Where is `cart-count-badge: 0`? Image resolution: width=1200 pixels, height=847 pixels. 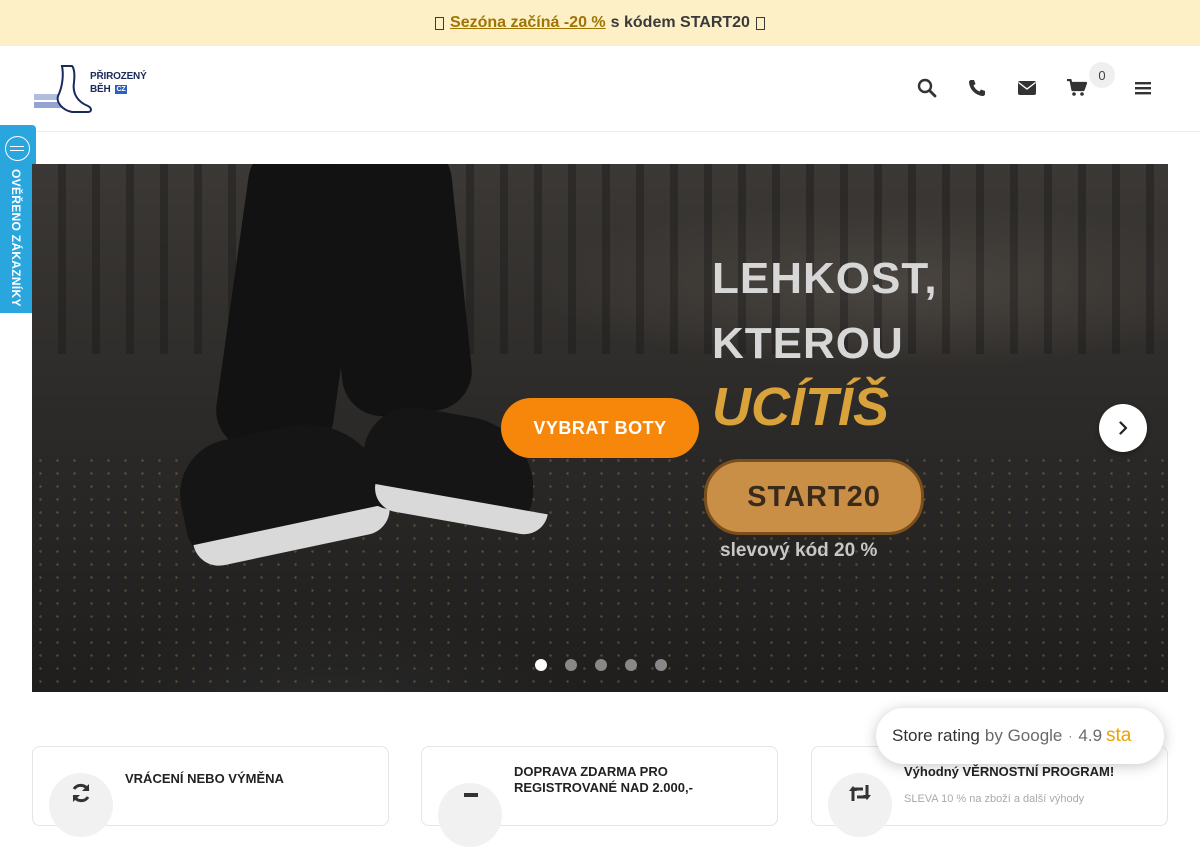 cart-count-badge: 0 is located at coordinates (1102, 75).